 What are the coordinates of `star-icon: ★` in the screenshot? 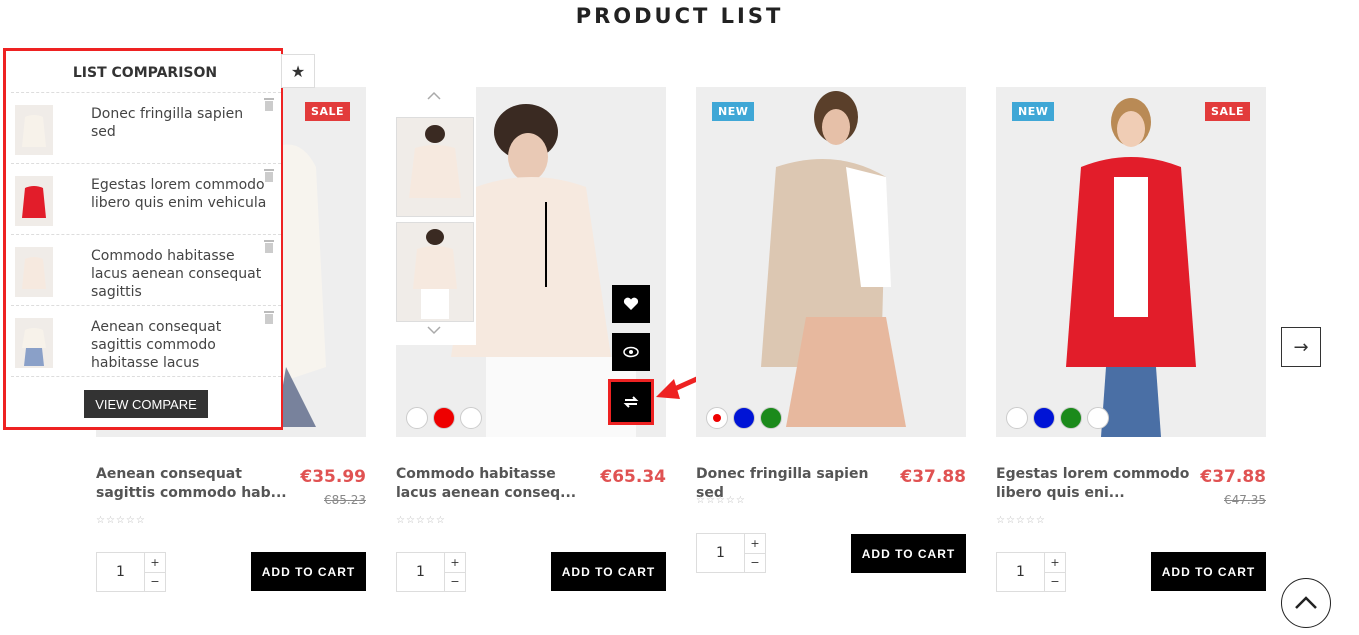 It's located at (298, 71).